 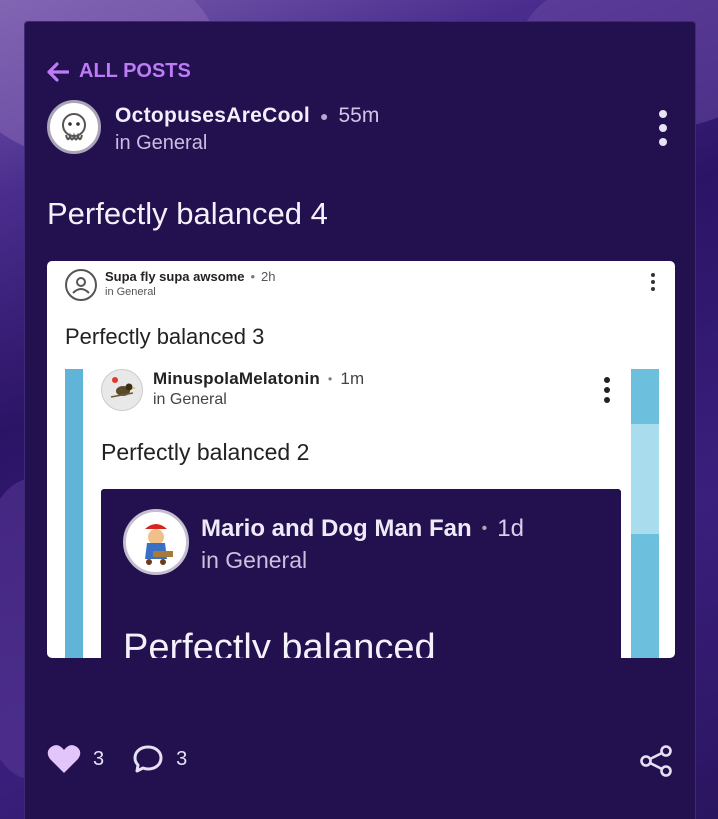 I want to click on comment-count: 3, so click(x=182, y=758).